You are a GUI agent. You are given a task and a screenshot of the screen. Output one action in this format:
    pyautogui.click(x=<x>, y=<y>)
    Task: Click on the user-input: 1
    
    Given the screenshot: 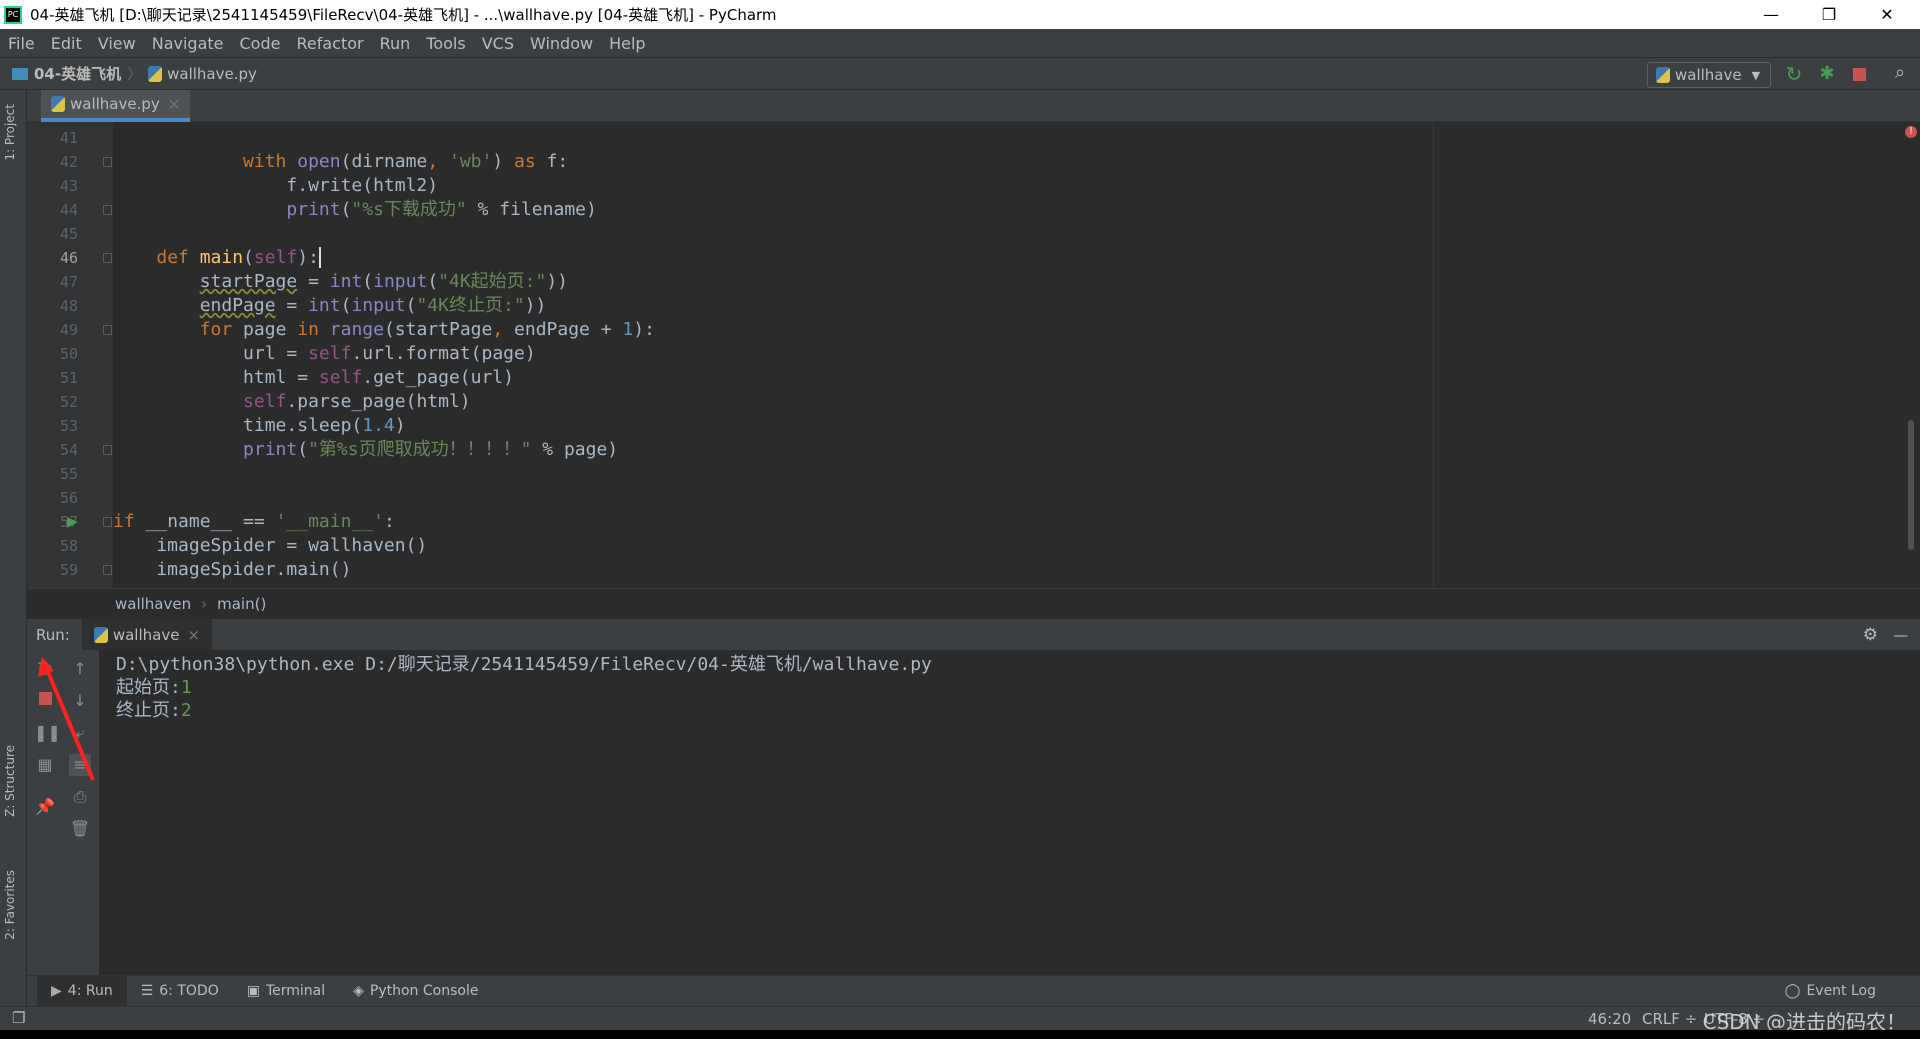 What is the action you would take?
    pyautogui.click(x=186, y=687)
    